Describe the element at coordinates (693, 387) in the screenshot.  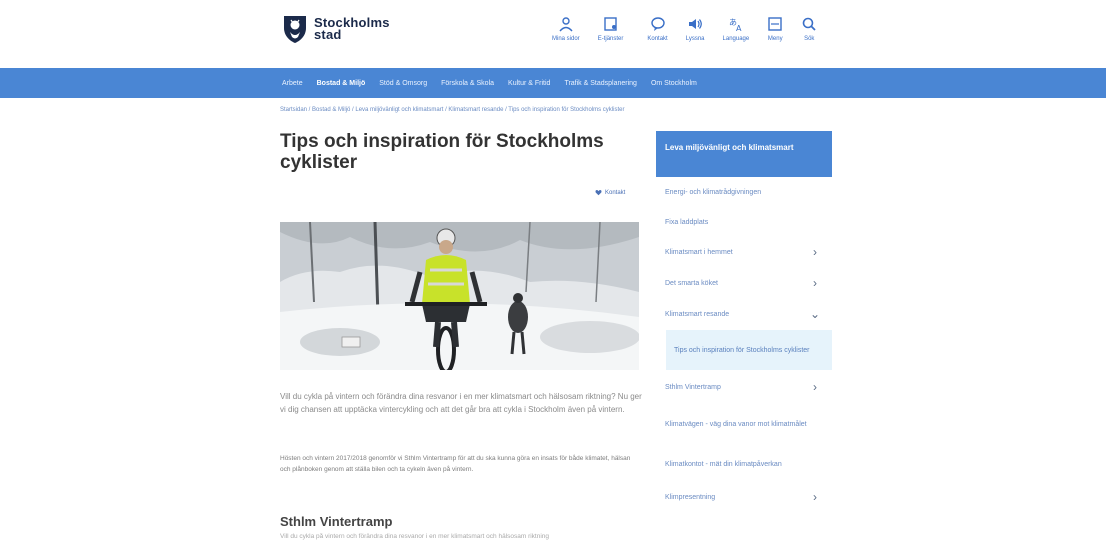
I see `sidebar-item-label: Sthlm Vintertramp` at that location.